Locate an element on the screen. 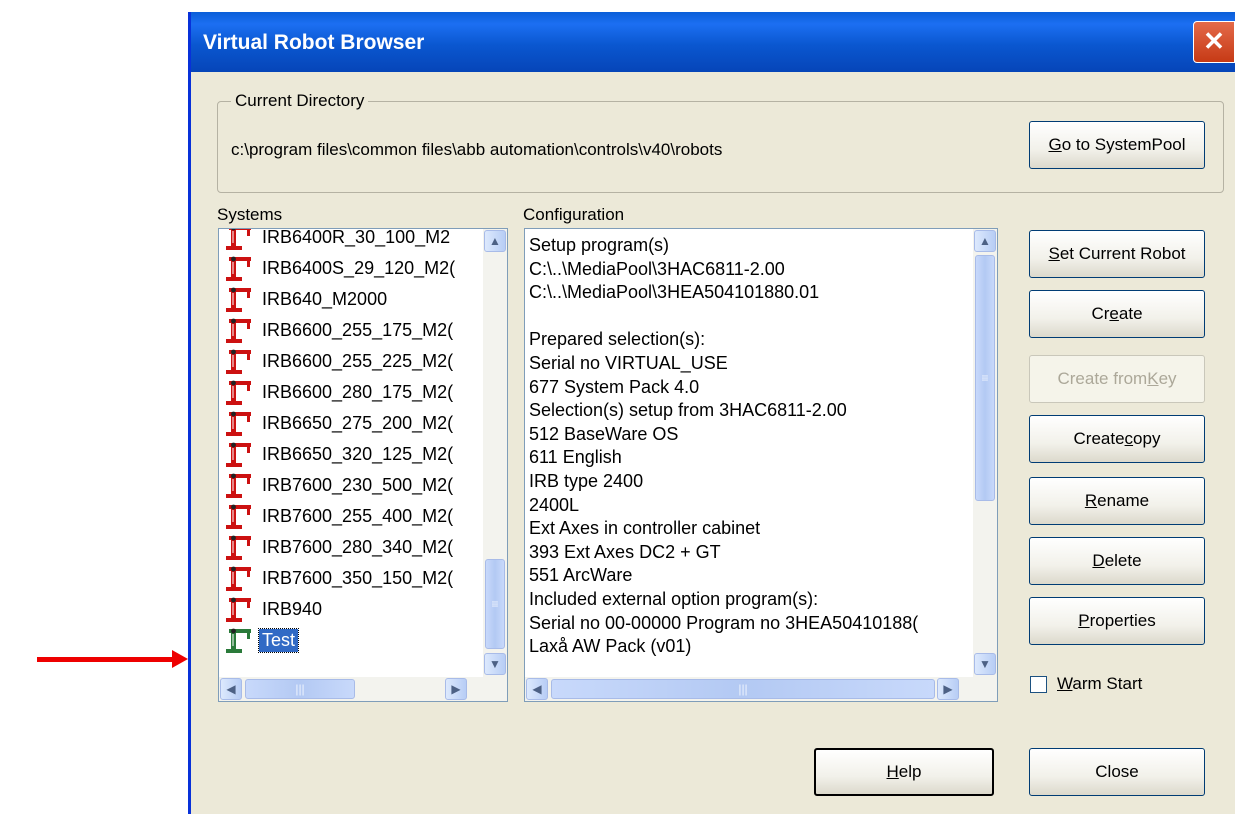  list-item: IRB6600_255_225_M2( is located at coordinates (339, 361).